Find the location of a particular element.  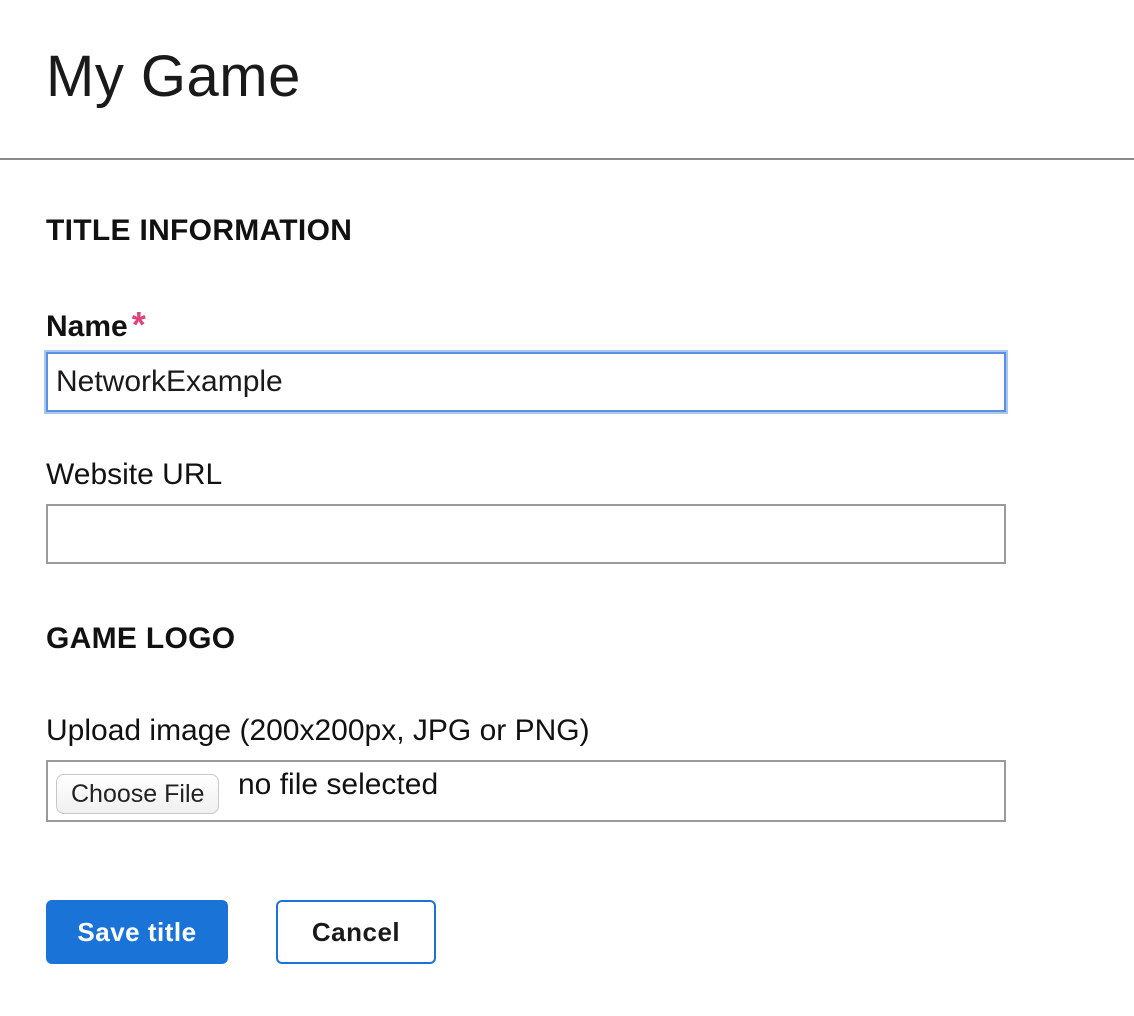

name-input is located at coordinates (526, 382).